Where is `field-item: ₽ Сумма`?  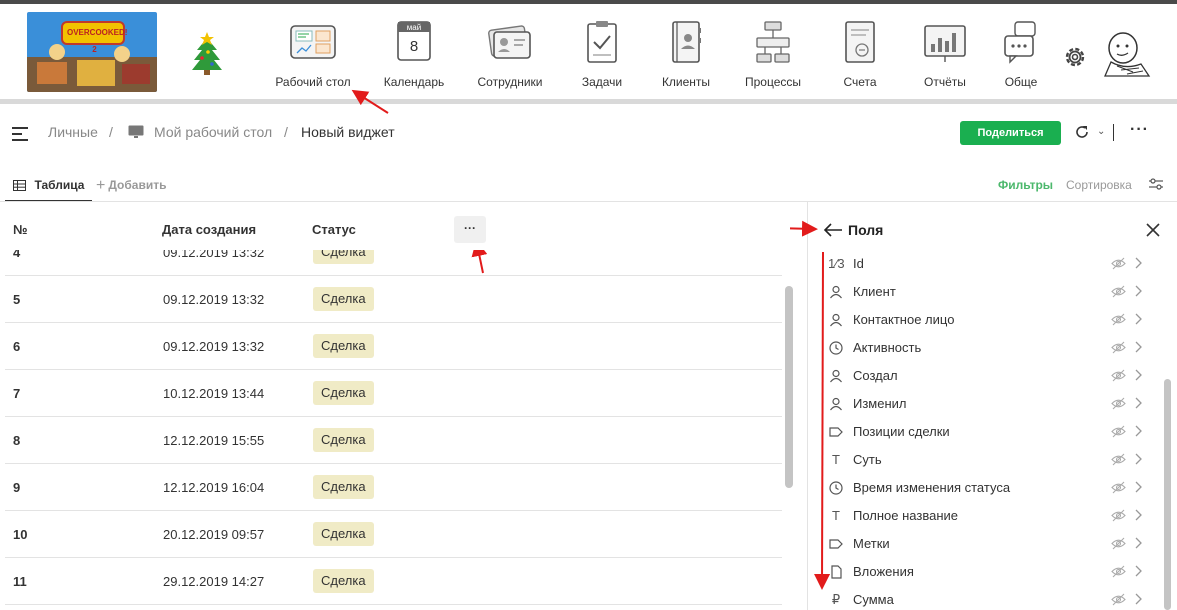
field-item: ₽ Сумма is located at coordinates (985, 598).